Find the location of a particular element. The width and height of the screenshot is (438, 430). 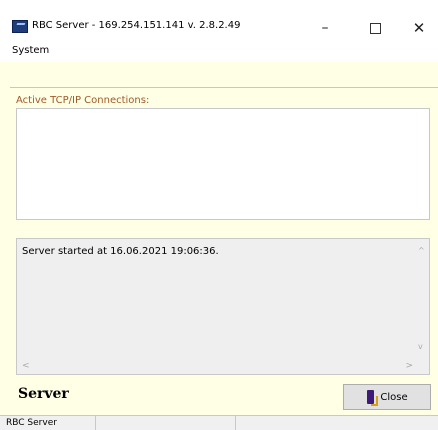

menu-bar: System is located at coordinates (219, 52).